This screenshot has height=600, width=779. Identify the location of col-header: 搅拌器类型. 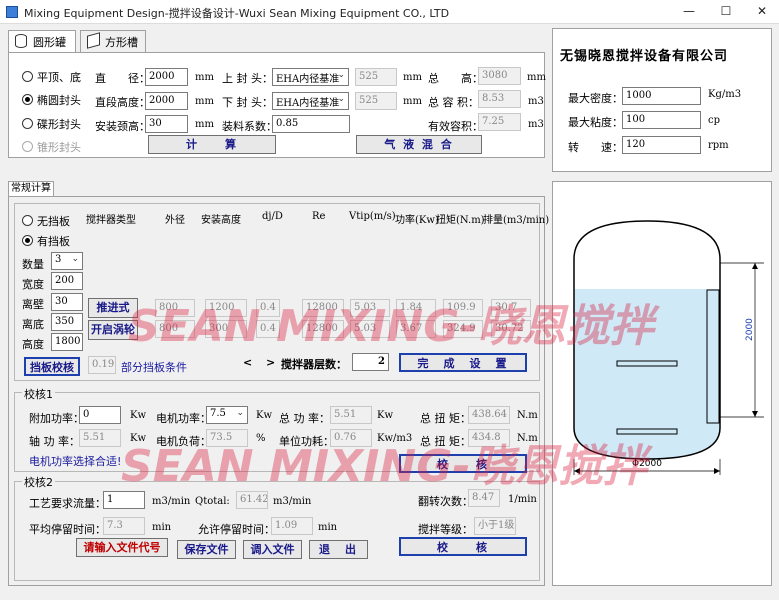
(111, 220).